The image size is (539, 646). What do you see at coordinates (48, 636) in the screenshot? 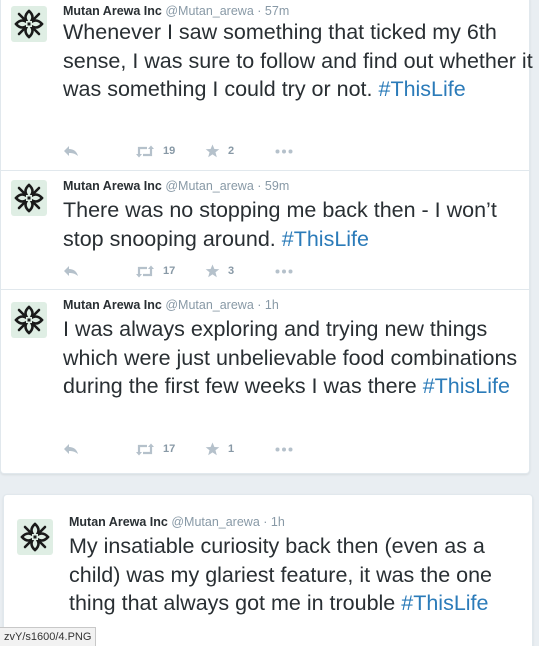
I see `browser-status-bar: zvY/s1600/4.PNG` at bounding box center [48, 636].